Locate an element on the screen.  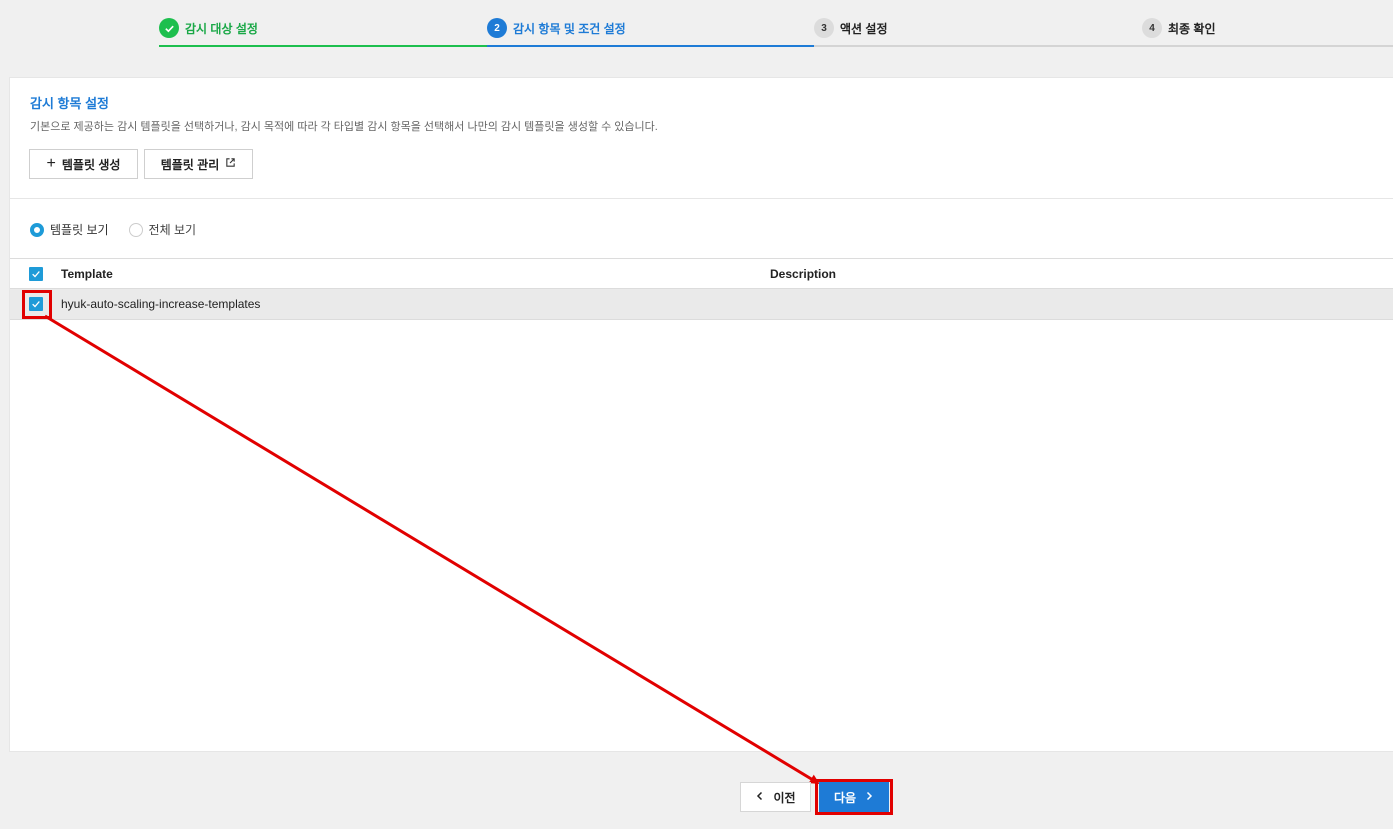
radio-unchecked-icon is located at coordinates (135, 229).